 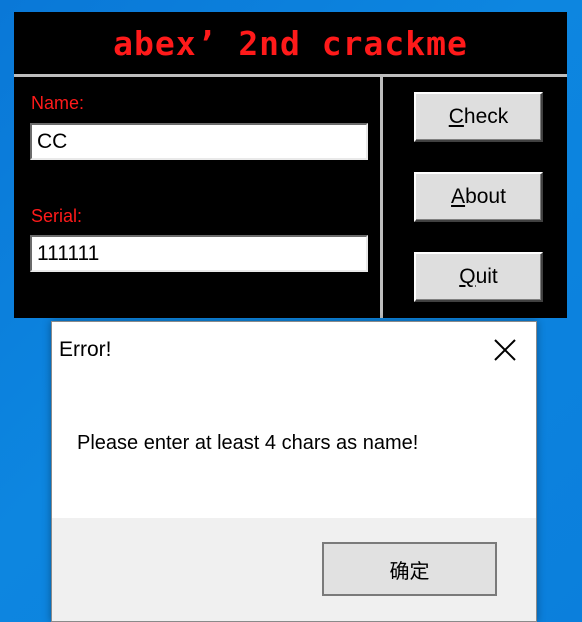 What do you see at coordinates (248, 443) in the screenshot?
I see `error-message: Please enter at least 4 chars as name!` at bounding box center [248, 443].